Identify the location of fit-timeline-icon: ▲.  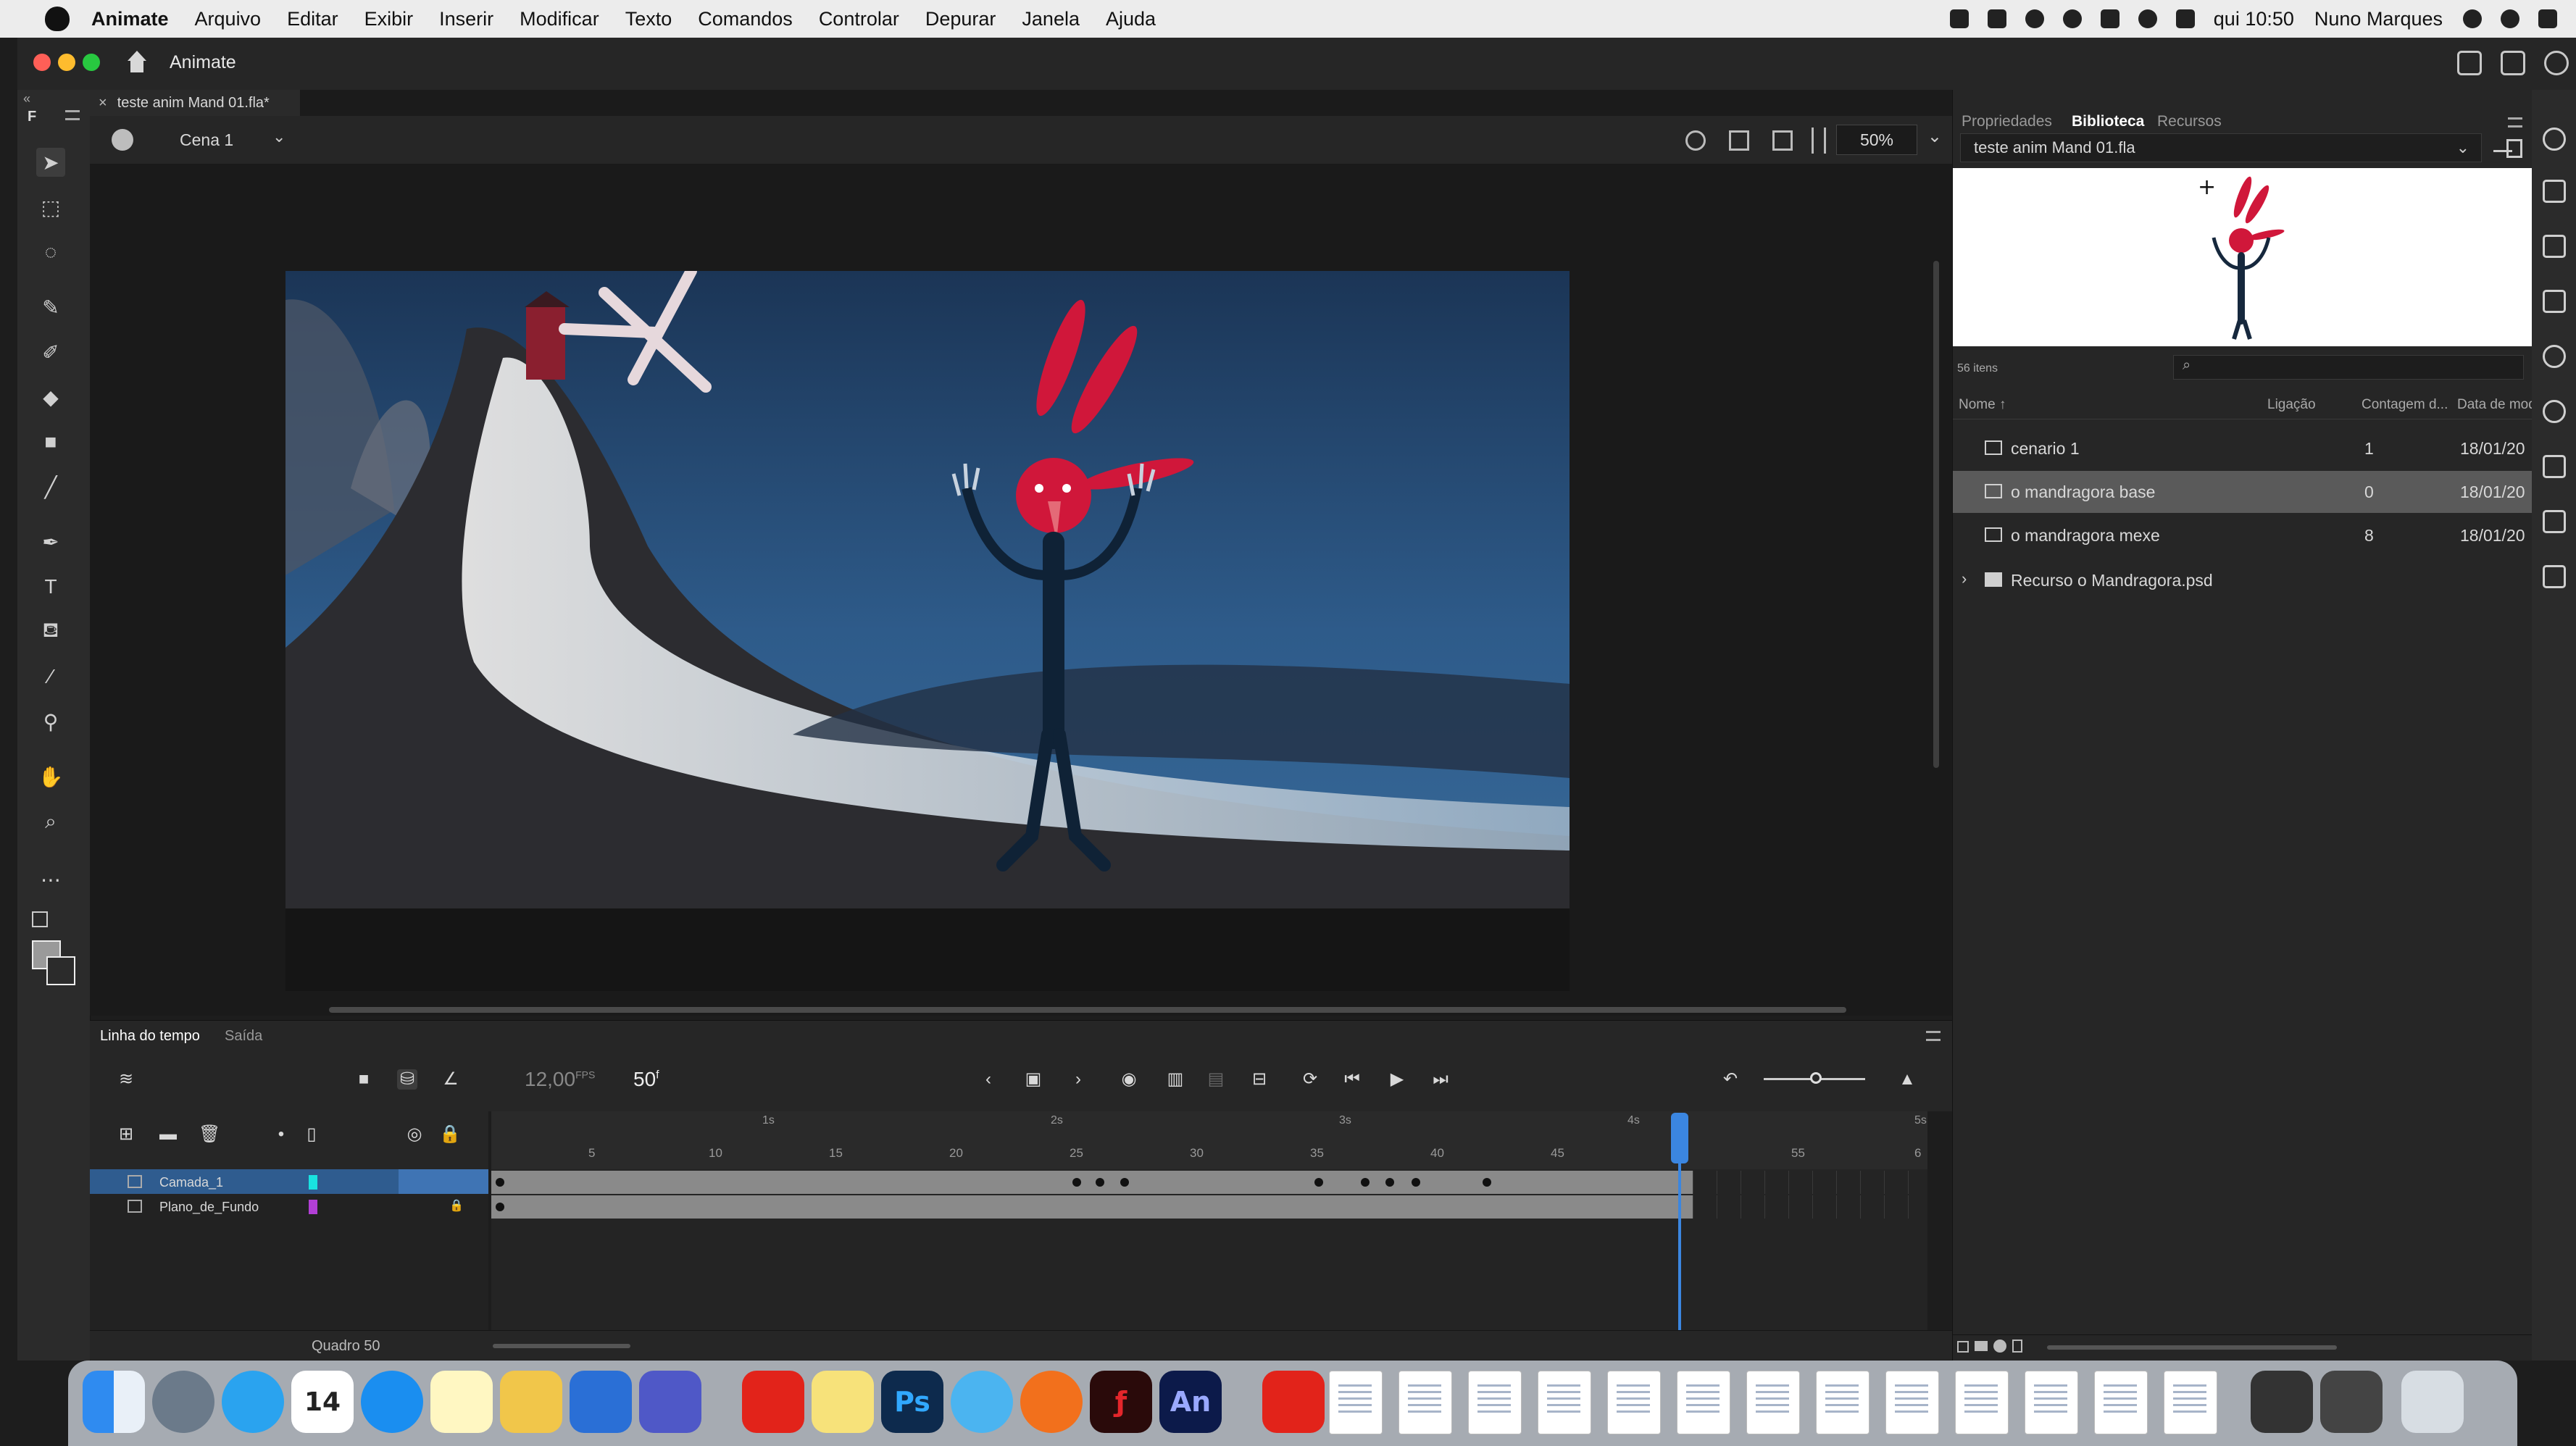
(1907, 1079).